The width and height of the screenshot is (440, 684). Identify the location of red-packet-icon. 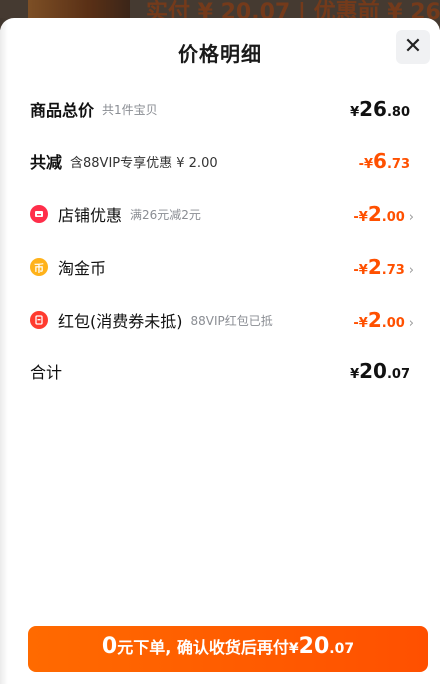
(39, 320).